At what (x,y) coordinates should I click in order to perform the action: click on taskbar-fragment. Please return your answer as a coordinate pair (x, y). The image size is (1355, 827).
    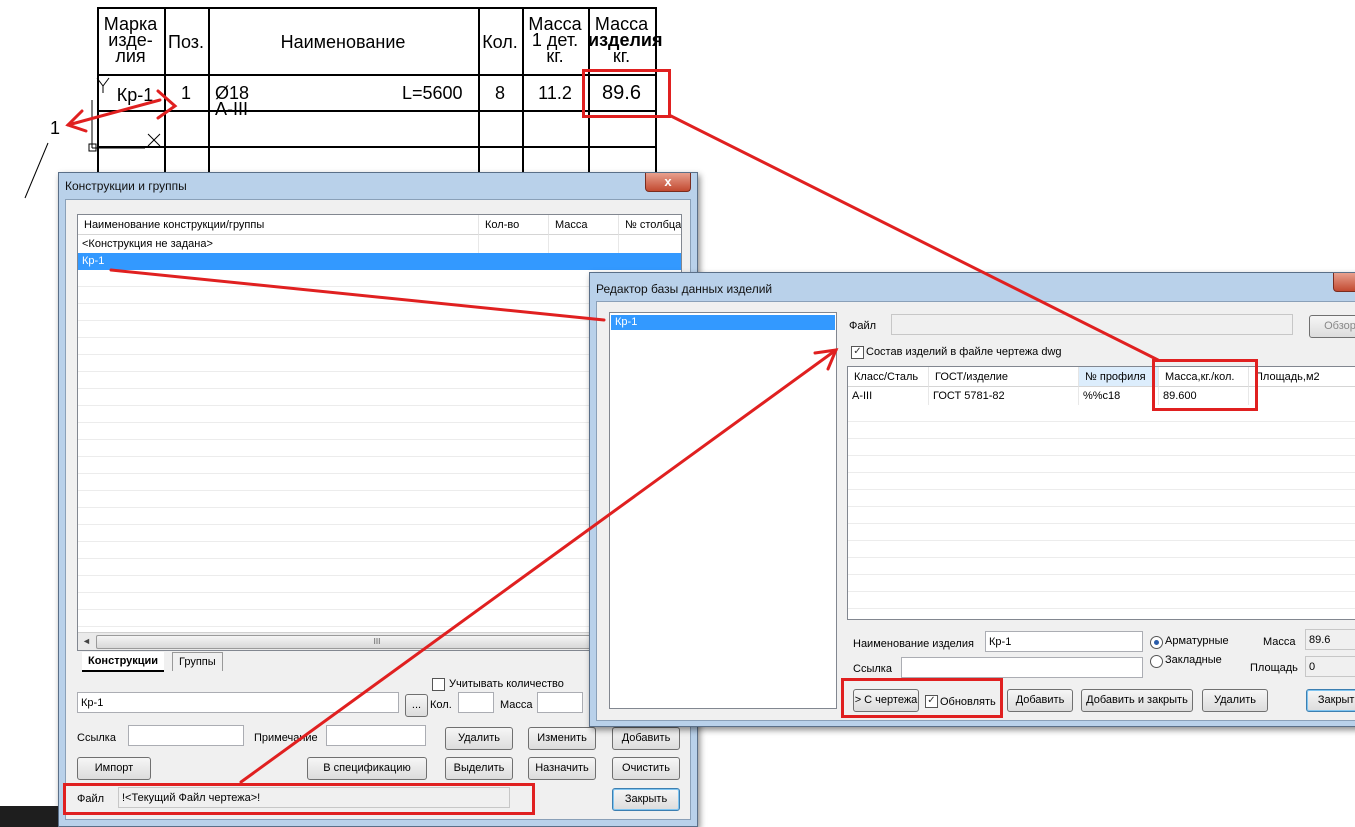
    Looking at the image, I should click on (29, 816).